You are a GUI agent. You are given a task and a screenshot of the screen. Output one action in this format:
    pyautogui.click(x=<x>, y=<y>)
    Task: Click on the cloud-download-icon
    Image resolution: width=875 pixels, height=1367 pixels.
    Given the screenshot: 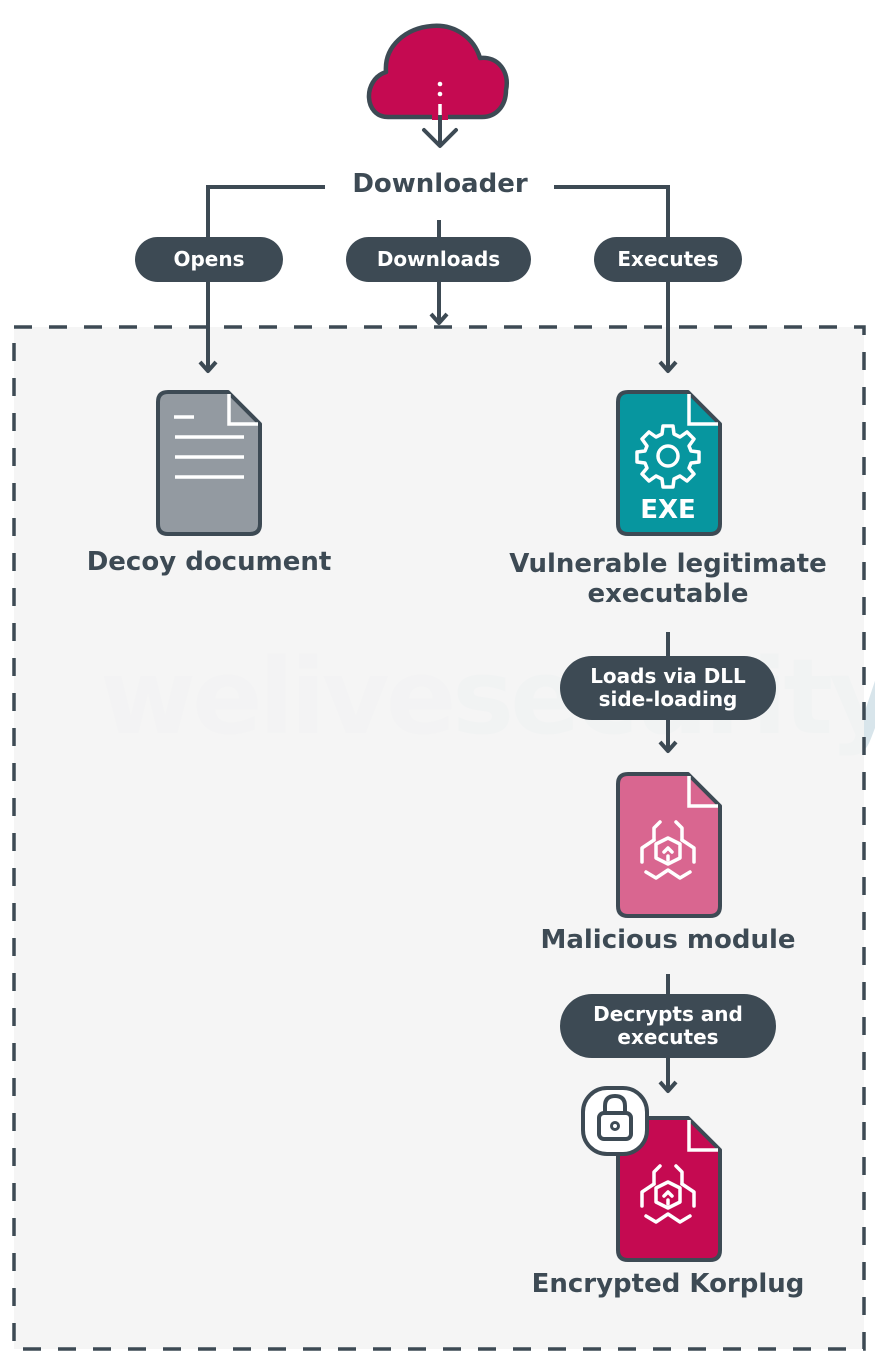 What is the action you would take?
    pyautogui.click(x=438, y=85)
    